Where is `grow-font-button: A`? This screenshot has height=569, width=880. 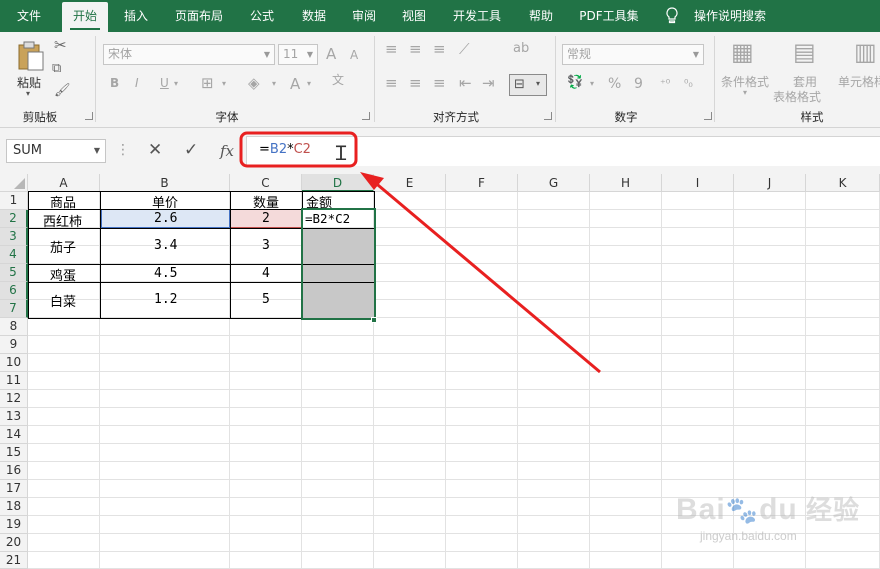 grow-font-button: A is located at coordinates (331, 54).